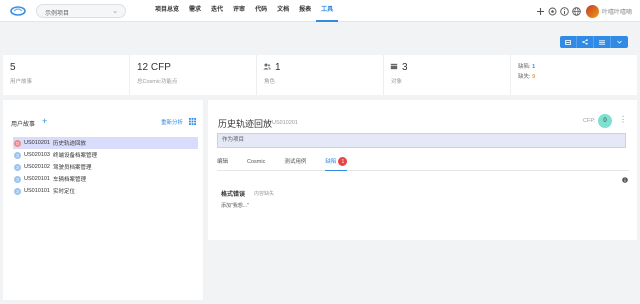 This screenshot has height=304, width=640. What do you see at coordinates (421, 140) in the screenshot?
I see `role-text-box: 作为项目` at bounding box center [421, 140].